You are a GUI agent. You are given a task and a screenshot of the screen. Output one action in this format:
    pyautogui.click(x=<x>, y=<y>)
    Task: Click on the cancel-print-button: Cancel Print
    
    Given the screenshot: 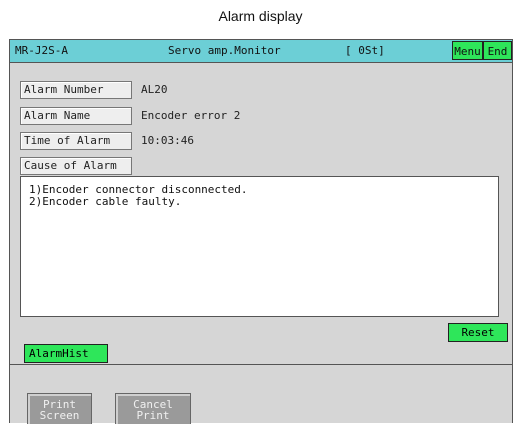 What is the action you would take?
    pyautogui.click(x=153, y=408)
    